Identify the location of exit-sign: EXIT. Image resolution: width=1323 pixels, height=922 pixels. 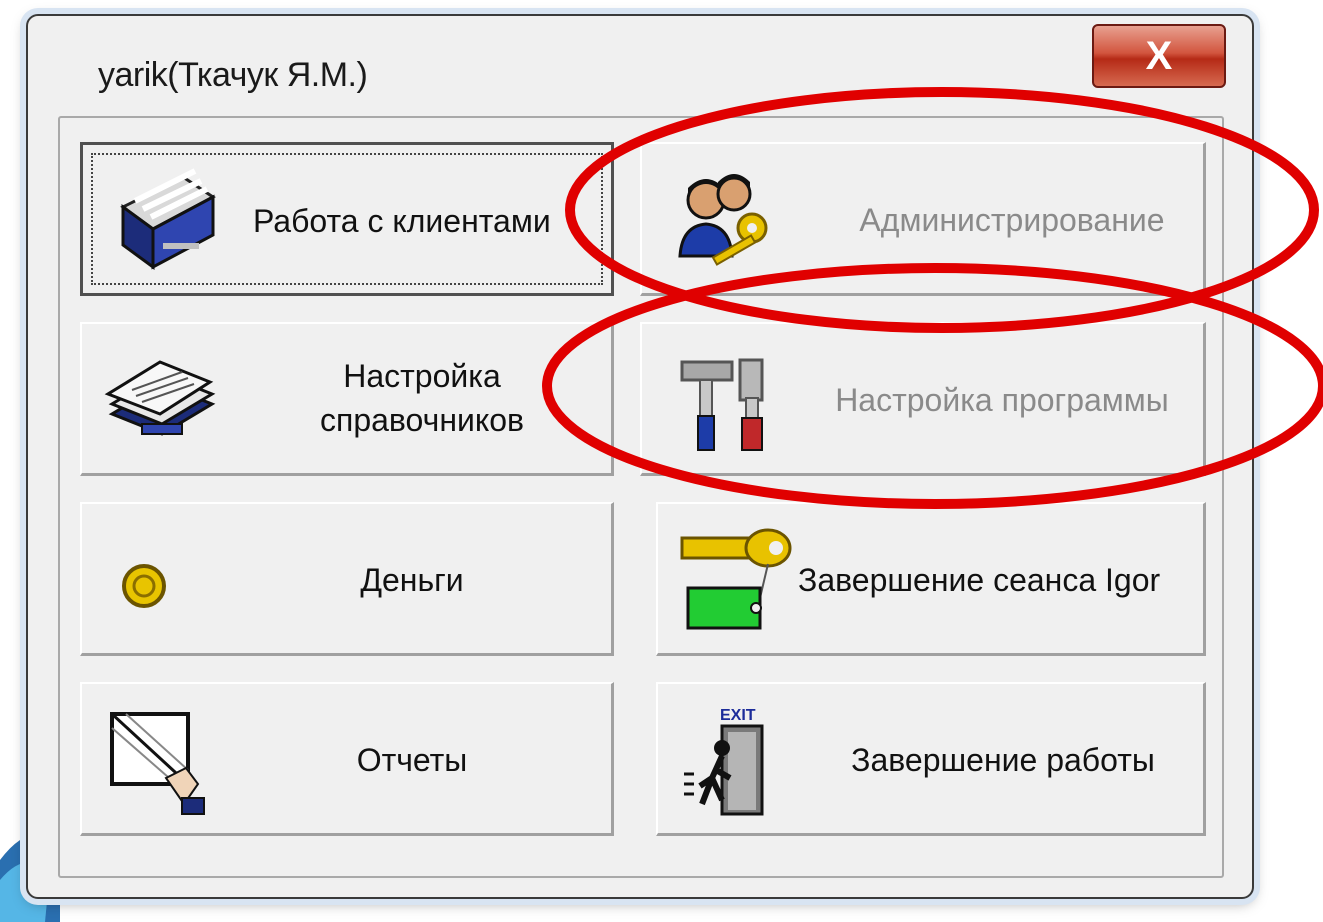
(738, 715).